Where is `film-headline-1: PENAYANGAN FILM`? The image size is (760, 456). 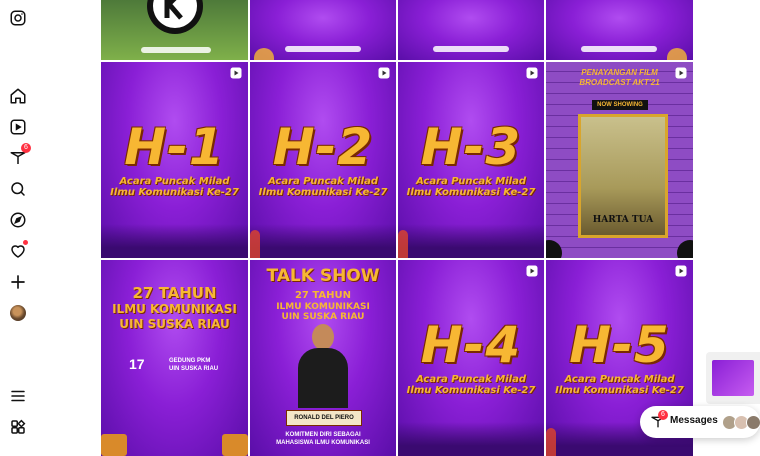
film-headline-1: PENAYANGAN FILM is located at coordinates (619, 72).